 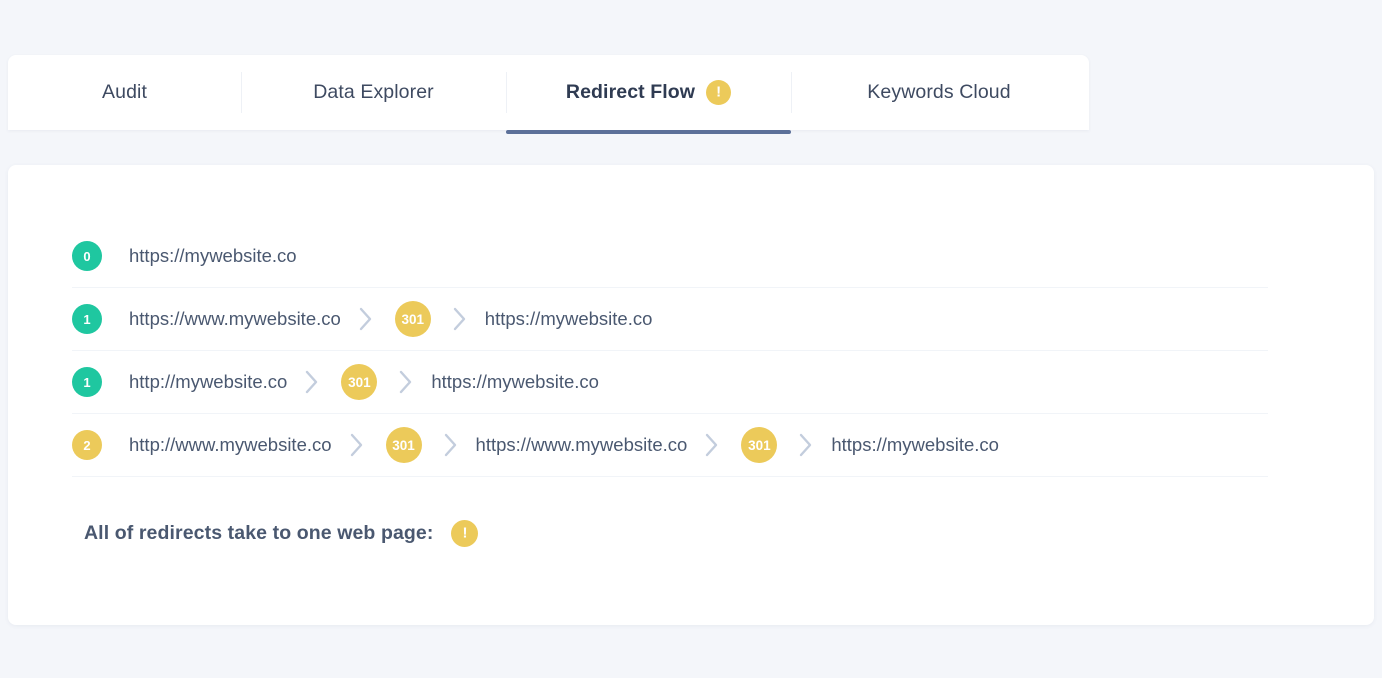 I want to click on source-url: http://mywebsite.co, so click(x=208, y=382).